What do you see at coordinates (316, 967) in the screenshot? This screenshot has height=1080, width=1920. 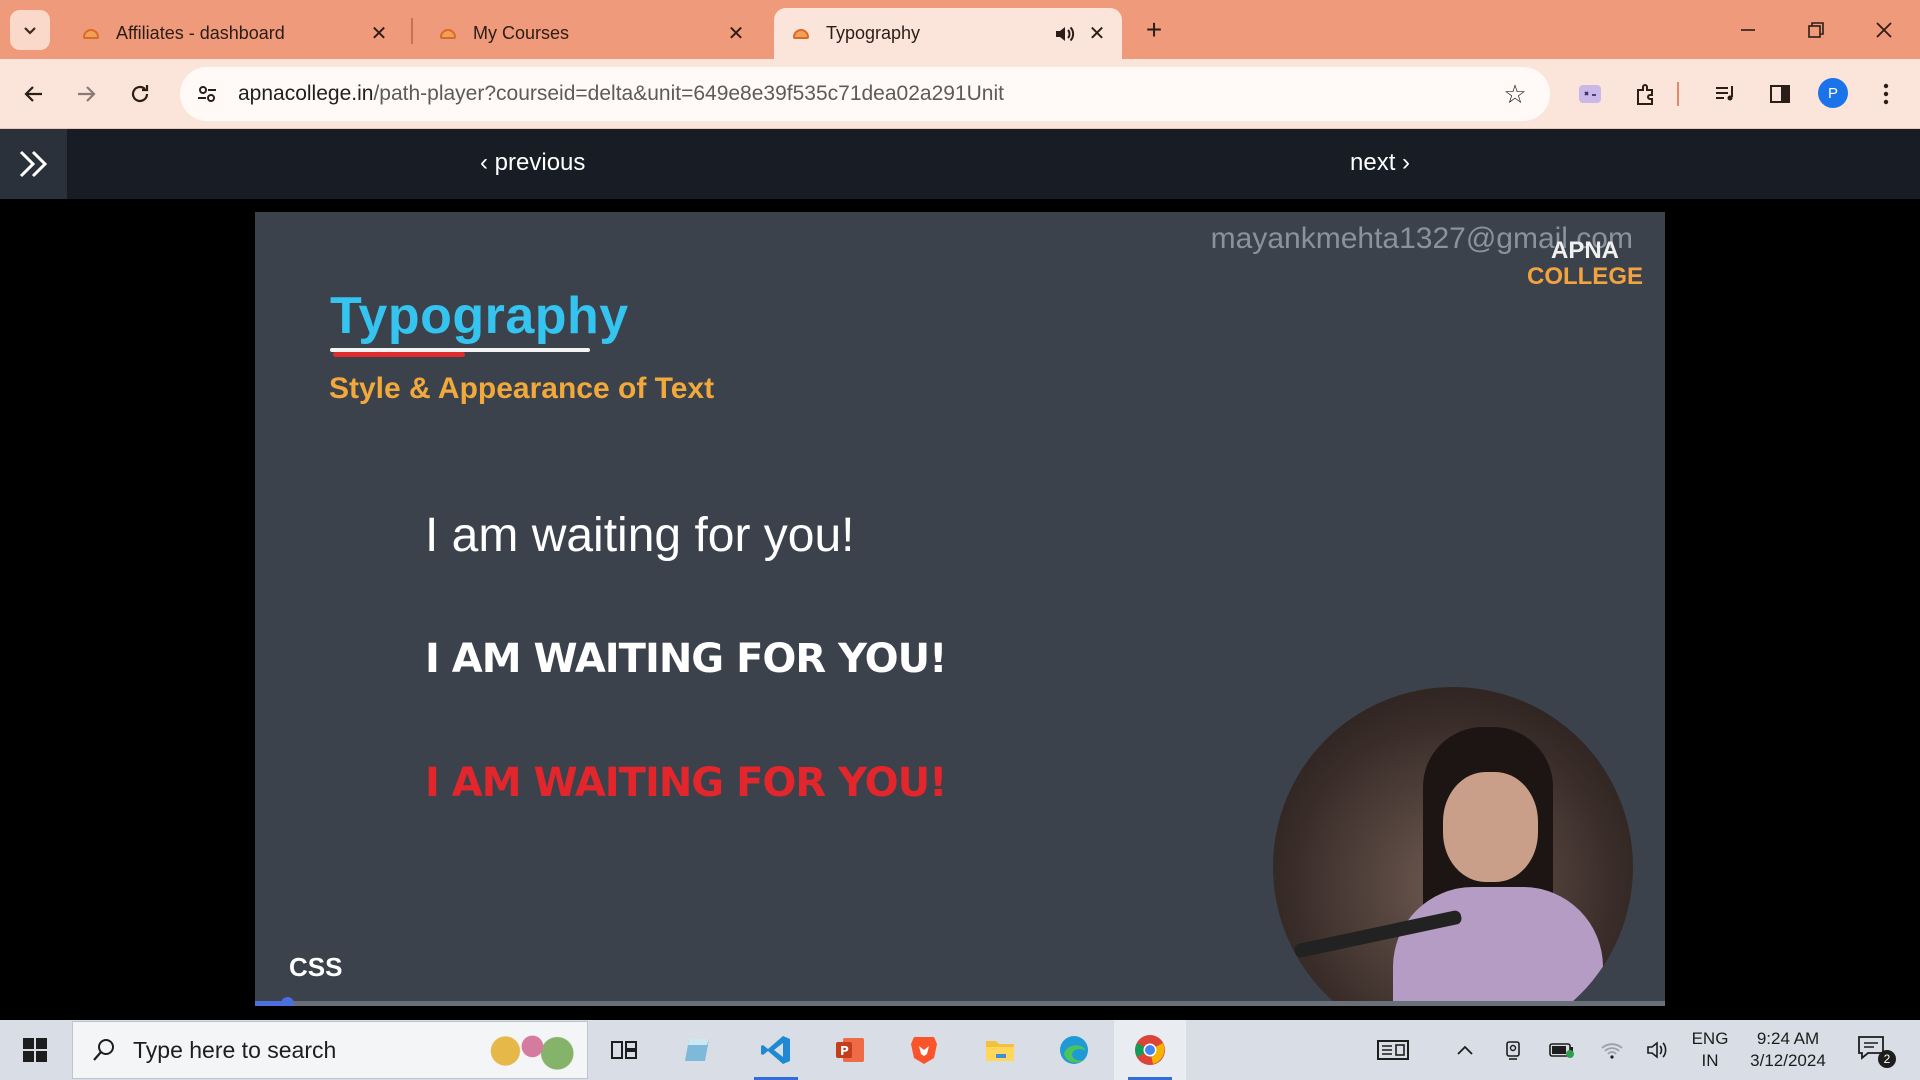 I see `course-tag: CSS` at bounding box center [316, 967].